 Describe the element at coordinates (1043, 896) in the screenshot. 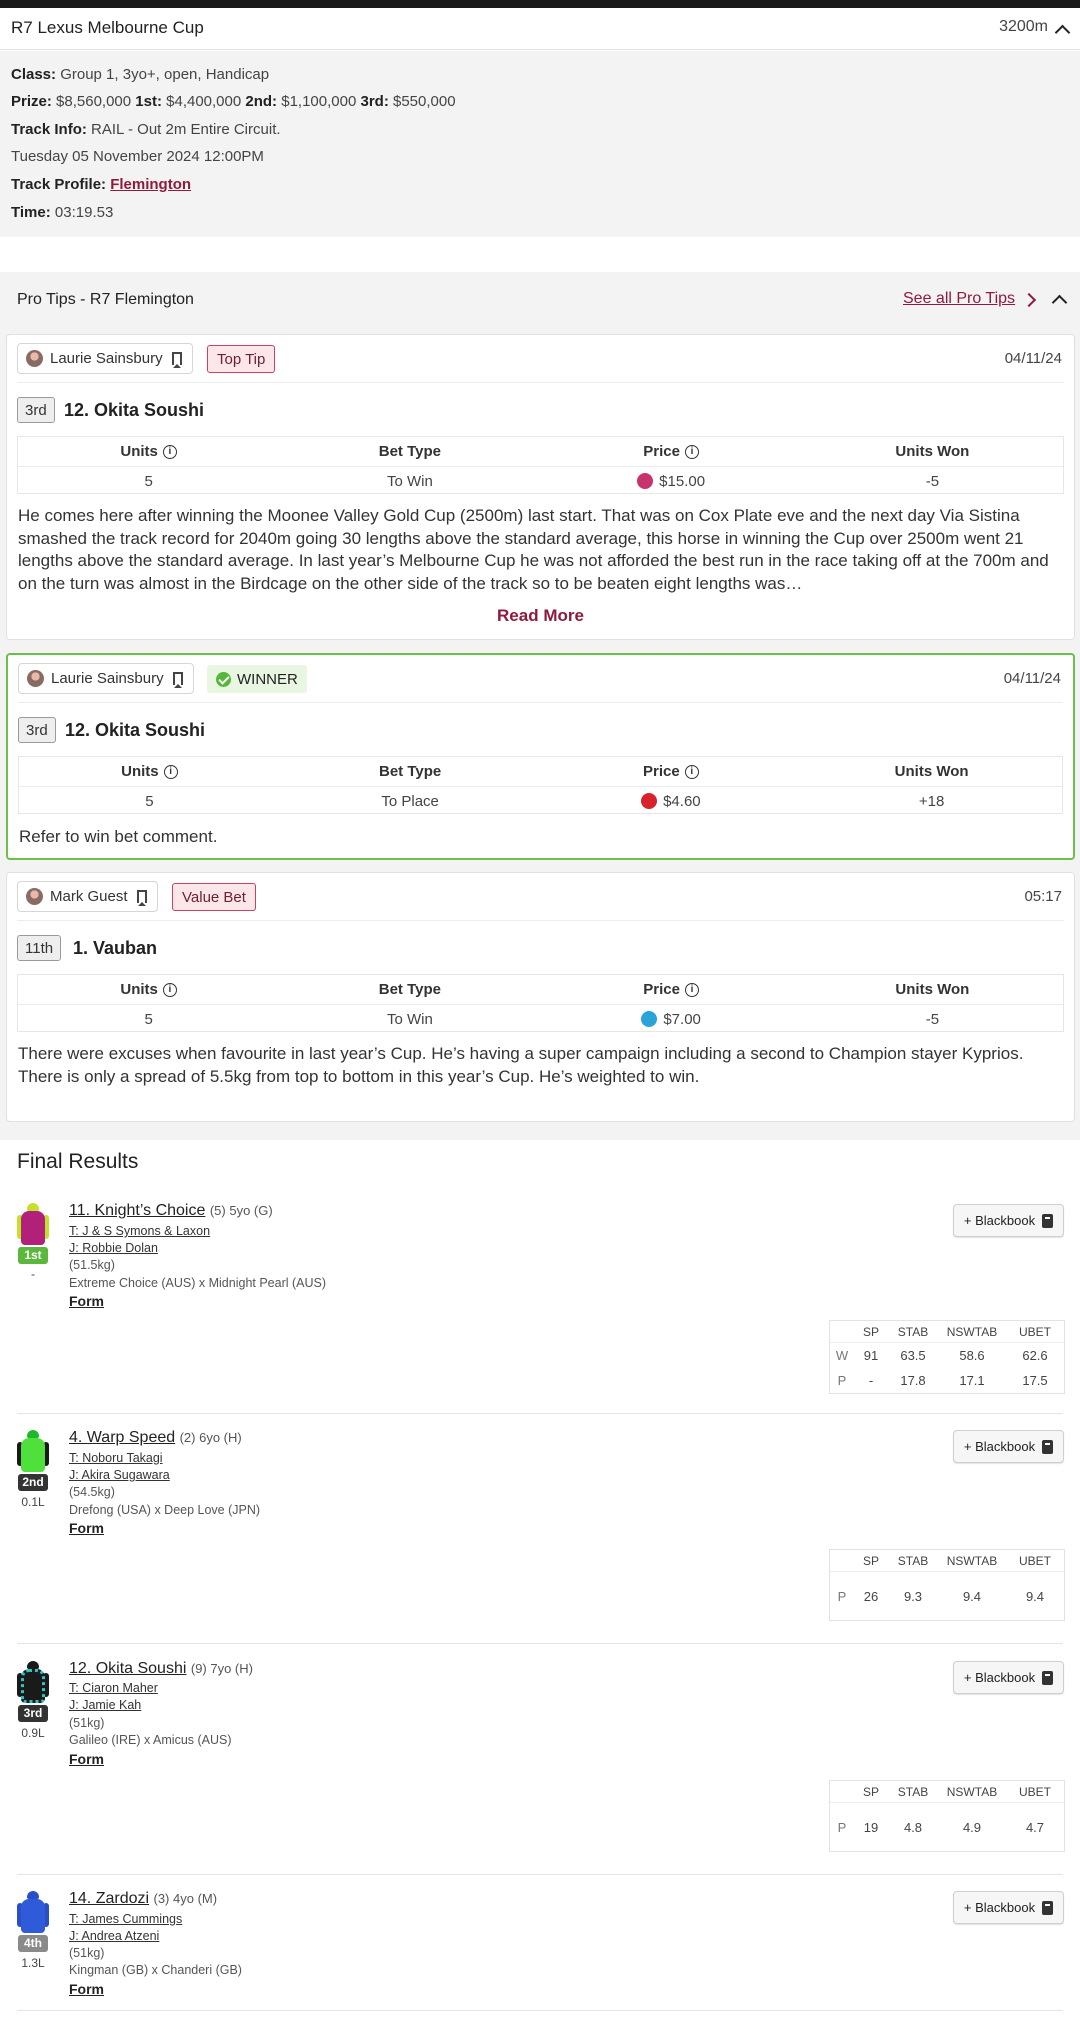

I see `tip-date: 05:17` at that location.